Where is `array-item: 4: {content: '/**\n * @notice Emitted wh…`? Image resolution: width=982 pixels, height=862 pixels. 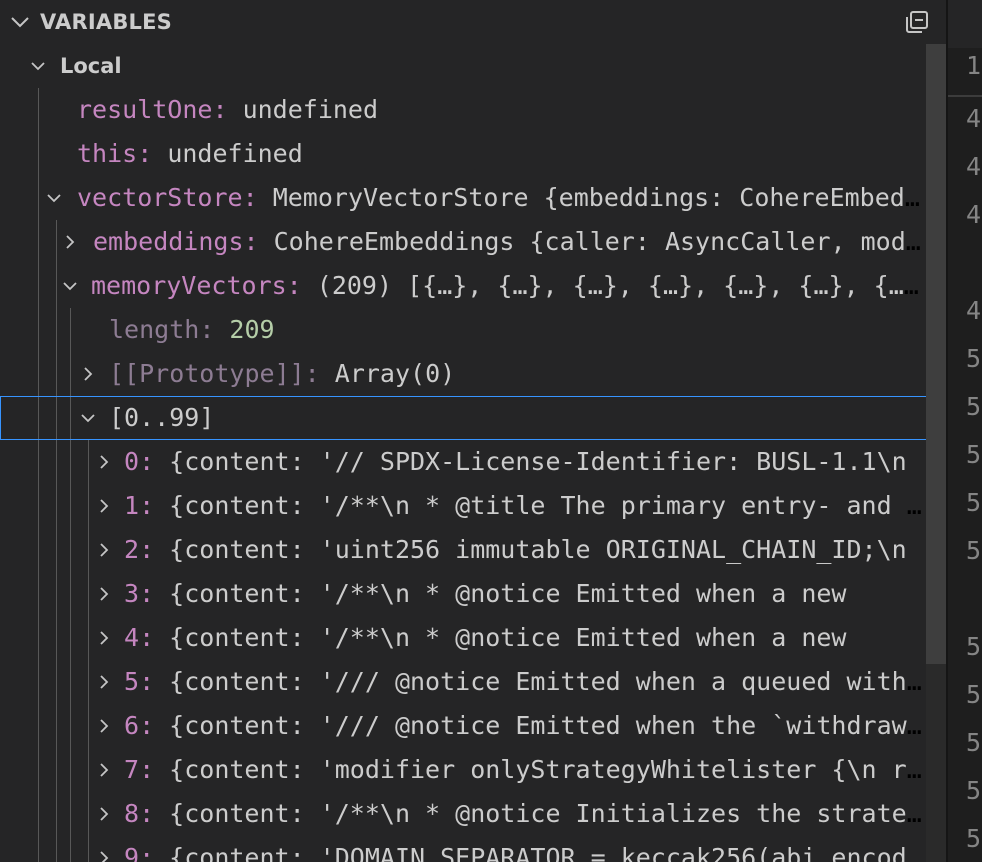
array-item: 4: {content: '/**\n * @notice Emitted wh… is located at coordinates (463, 638).